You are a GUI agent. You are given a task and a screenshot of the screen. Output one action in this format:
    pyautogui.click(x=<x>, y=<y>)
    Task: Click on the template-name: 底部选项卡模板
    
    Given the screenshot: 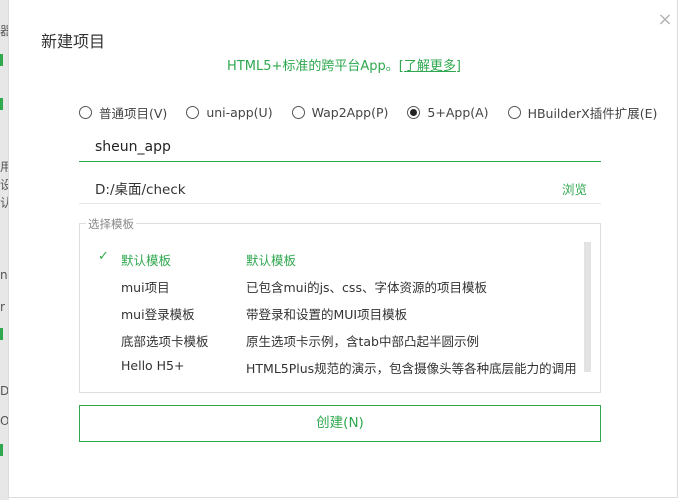 What is the action you would take?
    pyautogui.click(x=165, y=341)
    